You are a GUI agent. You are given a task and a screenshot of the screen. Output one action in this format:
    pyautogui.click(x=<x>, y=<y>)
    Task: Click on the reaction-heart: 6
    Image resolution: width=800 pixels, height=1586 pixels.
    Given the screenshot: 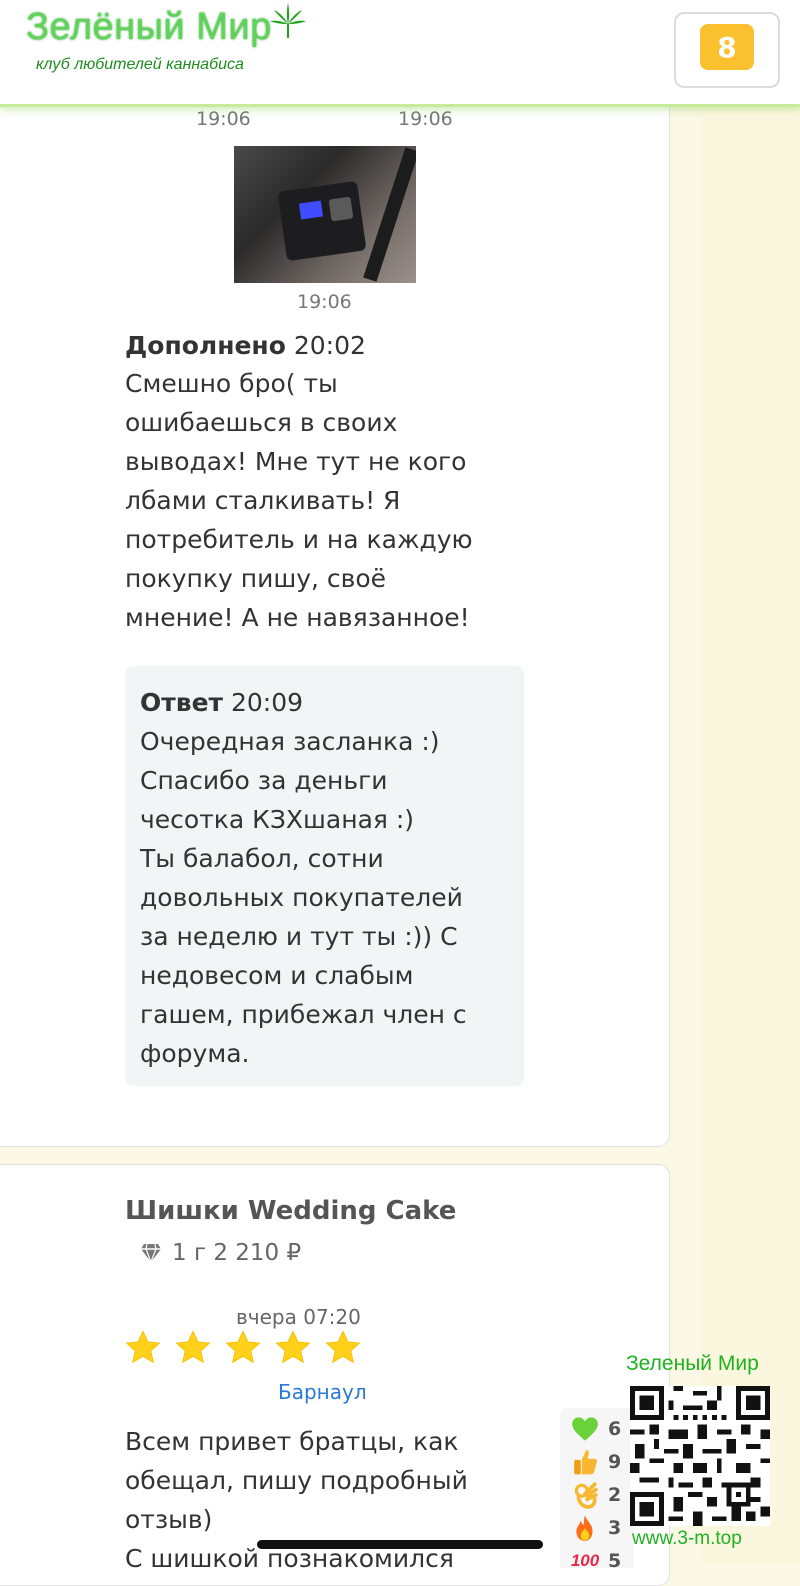 What is the action you would take?
    pyautogui.click(x=600, y=1429)
    